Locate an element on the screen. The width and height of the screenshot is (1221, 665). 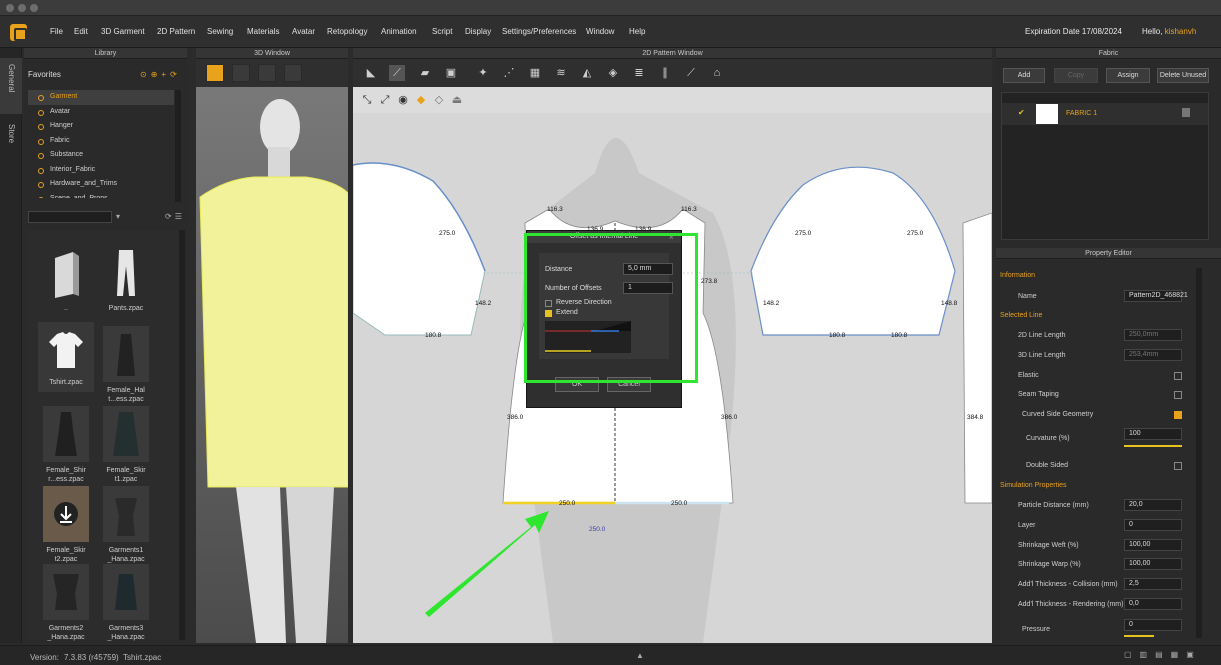
lock-icon is located at coordinates (1186, 112).